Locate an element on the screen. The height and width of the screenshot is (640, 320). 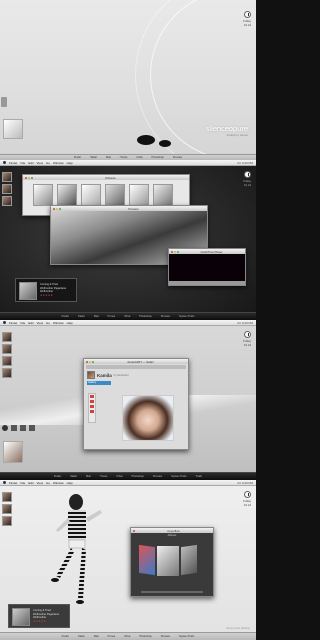
window-titlebar: Coverflow is located at coordinates (172, 530).